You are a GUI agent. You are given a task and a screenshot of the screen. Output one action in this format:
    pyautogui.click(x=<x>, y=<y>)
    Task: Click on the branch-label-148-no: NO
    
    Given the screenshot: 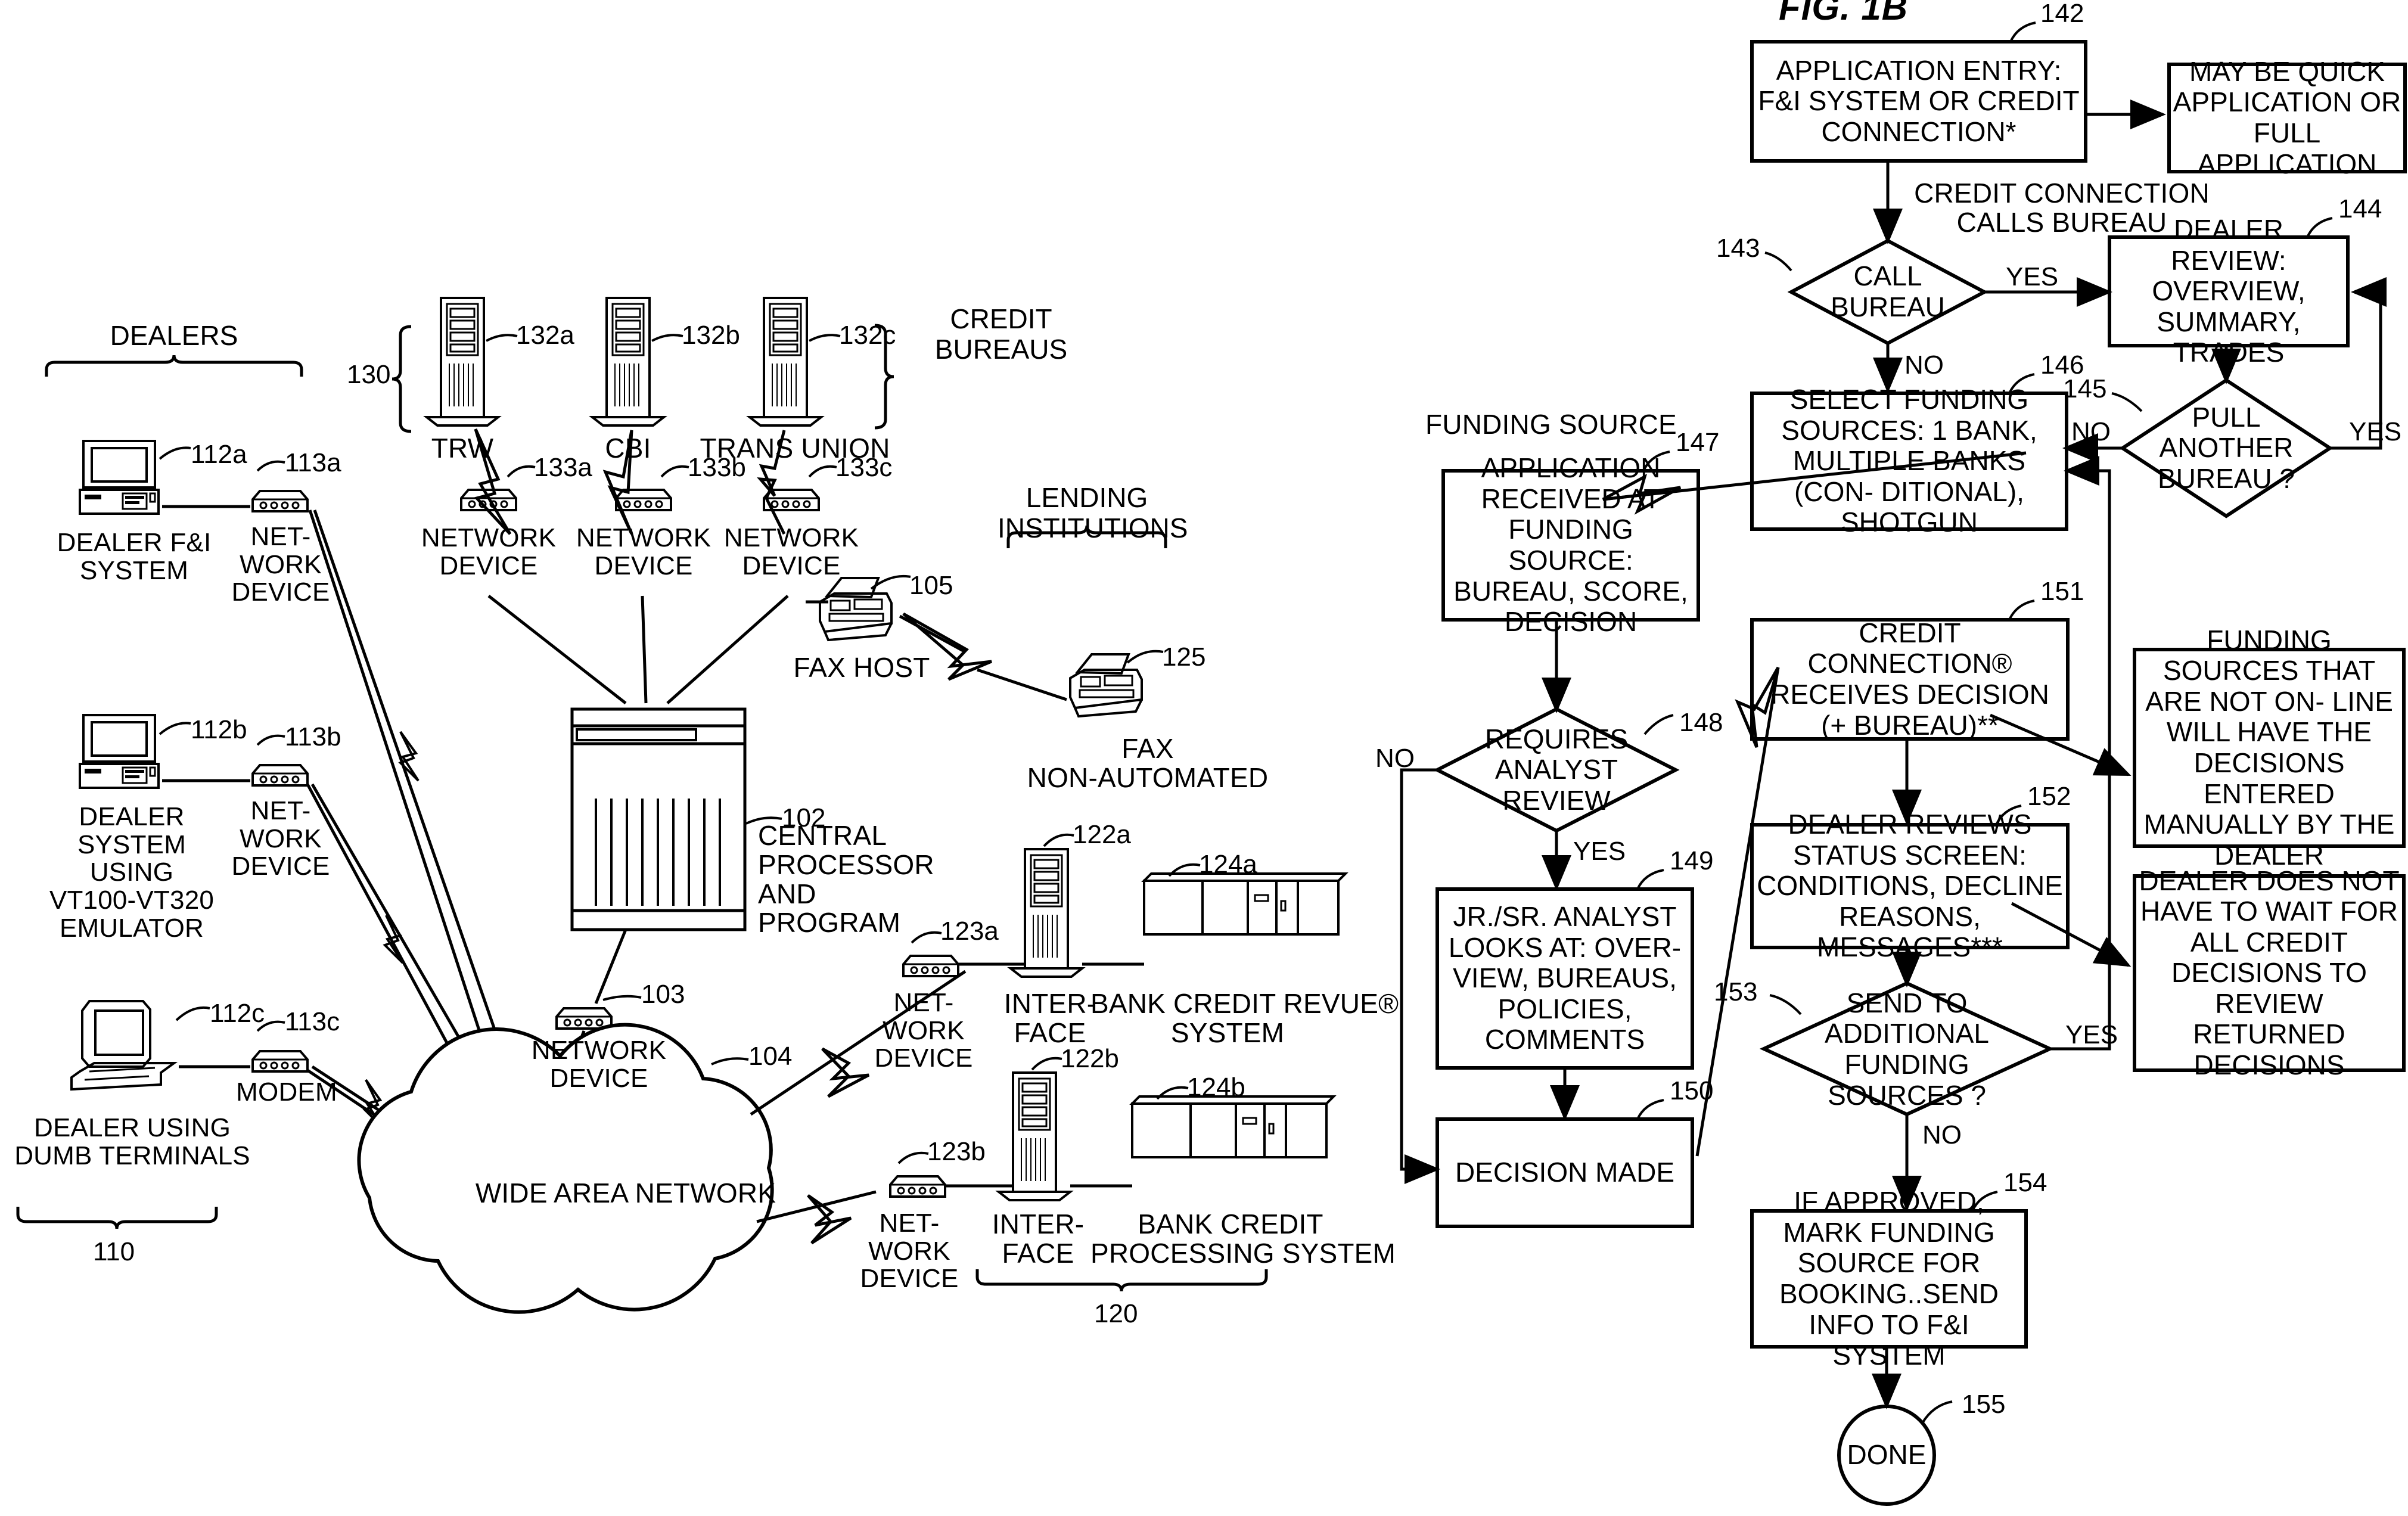 What is the action you would take?
    pyautogui.click(x=1395, y=758)
    